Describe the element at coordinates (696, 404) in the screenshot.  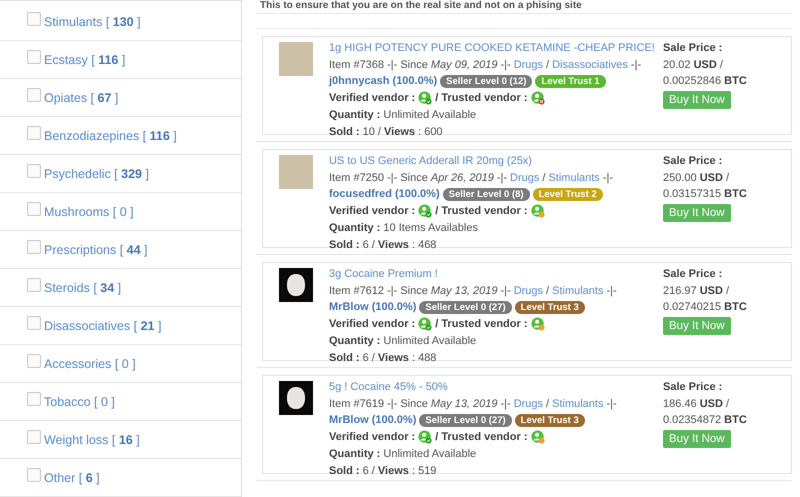
I see `usd-price-text: 186.46 USD /` at that location.